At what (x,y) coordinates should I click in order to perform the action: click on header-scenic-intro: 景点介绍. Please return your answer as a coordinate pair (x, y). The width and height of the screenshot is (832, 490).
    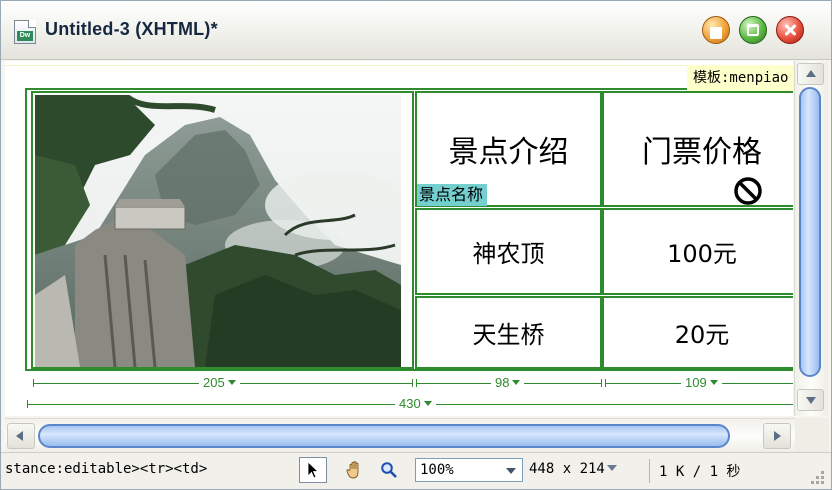
    Looking at the image, I should click on (508, 152).